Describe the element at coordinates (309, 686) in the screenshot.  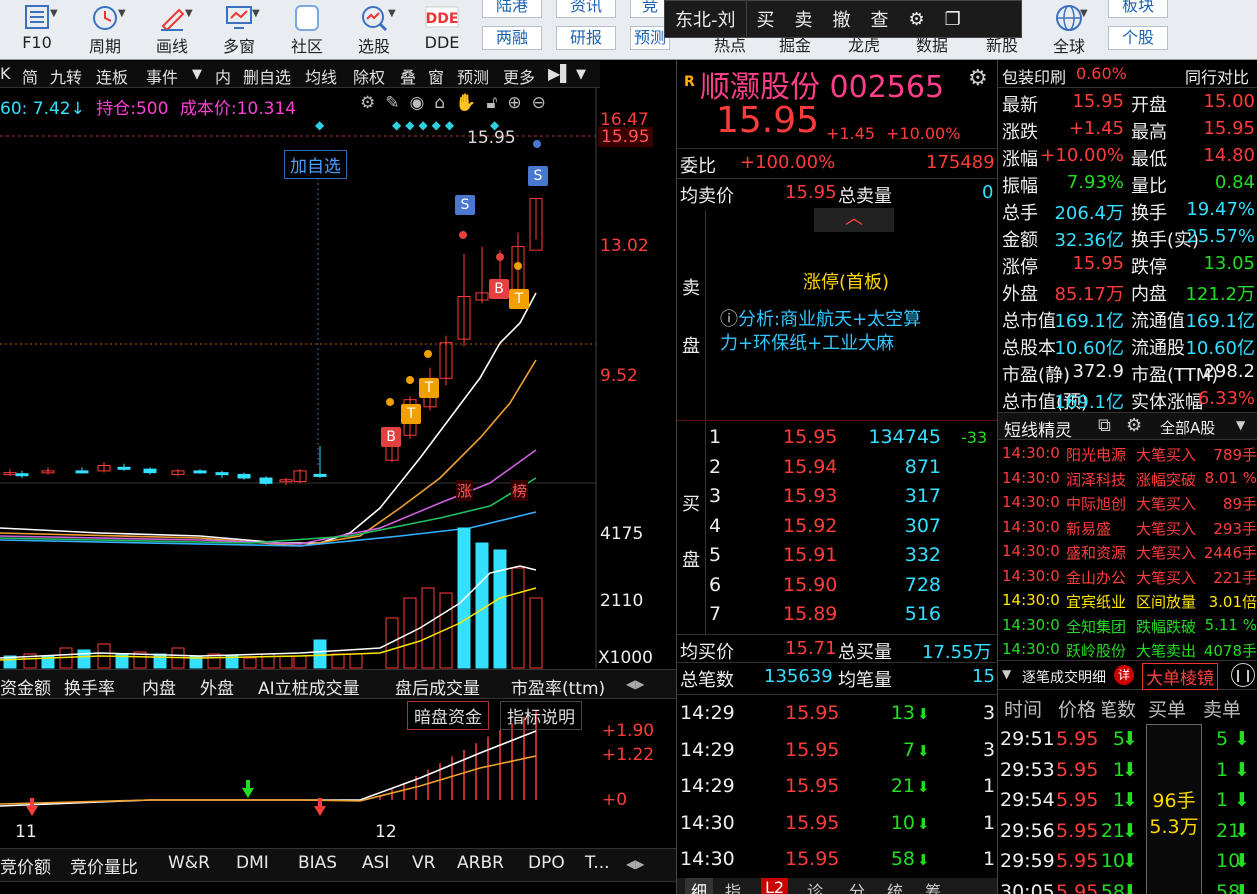
I see `tab-ai-volume: AI立桩成交量` at that location.